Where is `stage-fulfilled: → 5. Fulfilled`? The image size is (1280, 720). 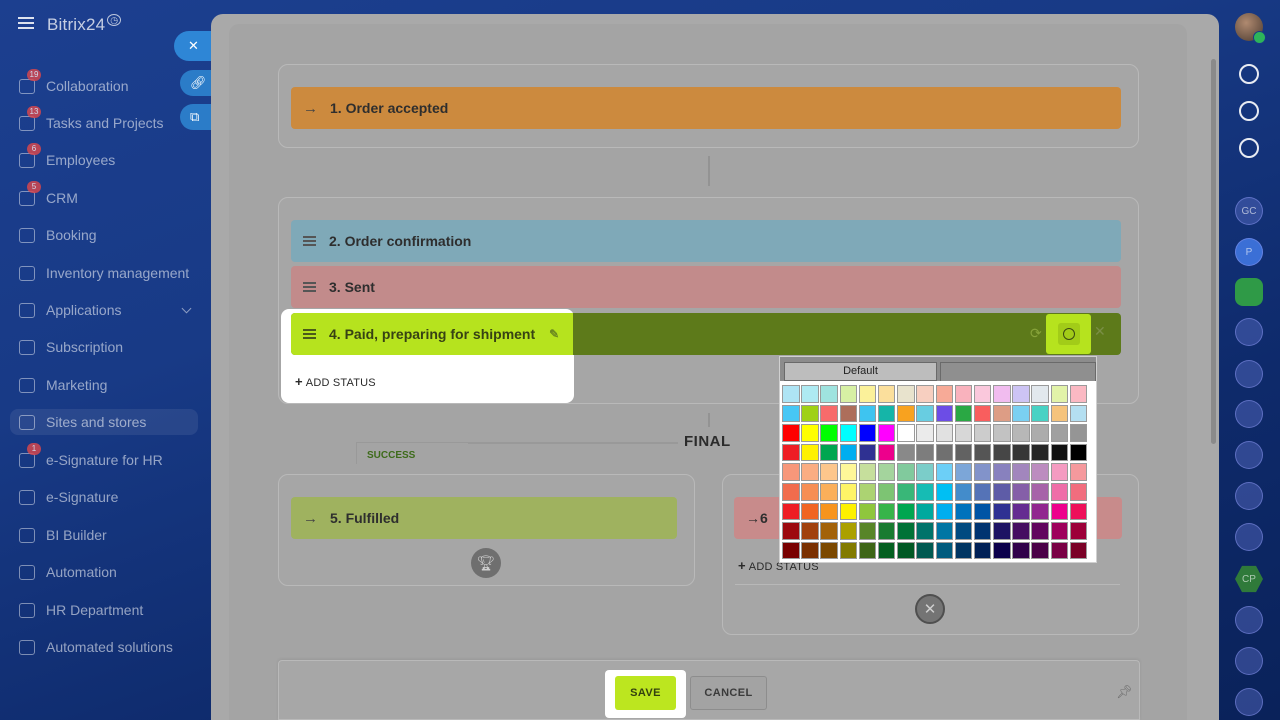 stage-fulfilled: → 5. Fulfilled is located at coordinates (484, 518).